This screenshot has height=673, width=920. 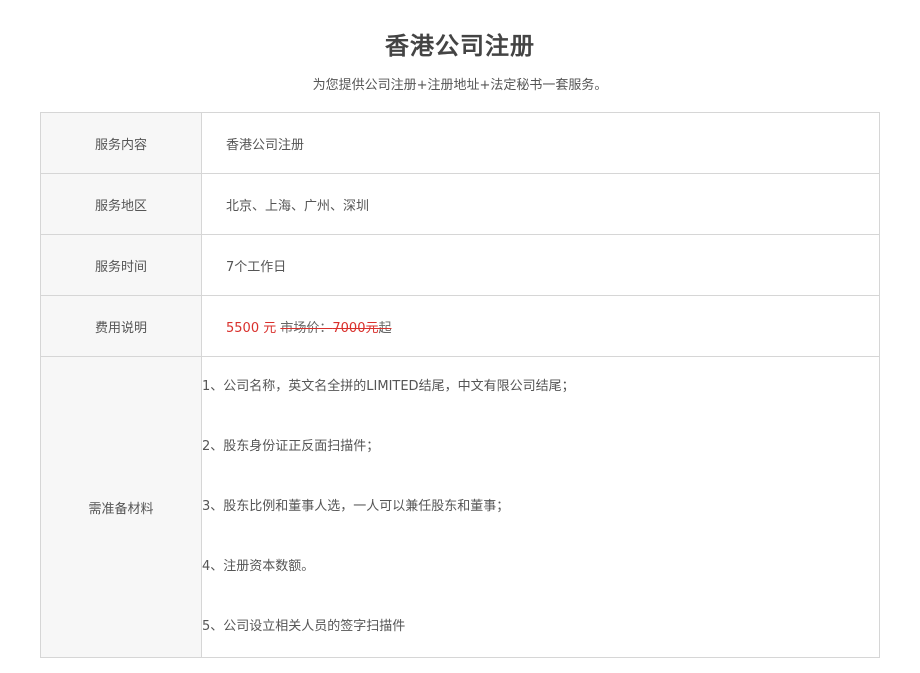 What do you see at coordinates (121, 143) in the screenshot?
I see `row-label: 服务内容` at bounding box center [121, 143].